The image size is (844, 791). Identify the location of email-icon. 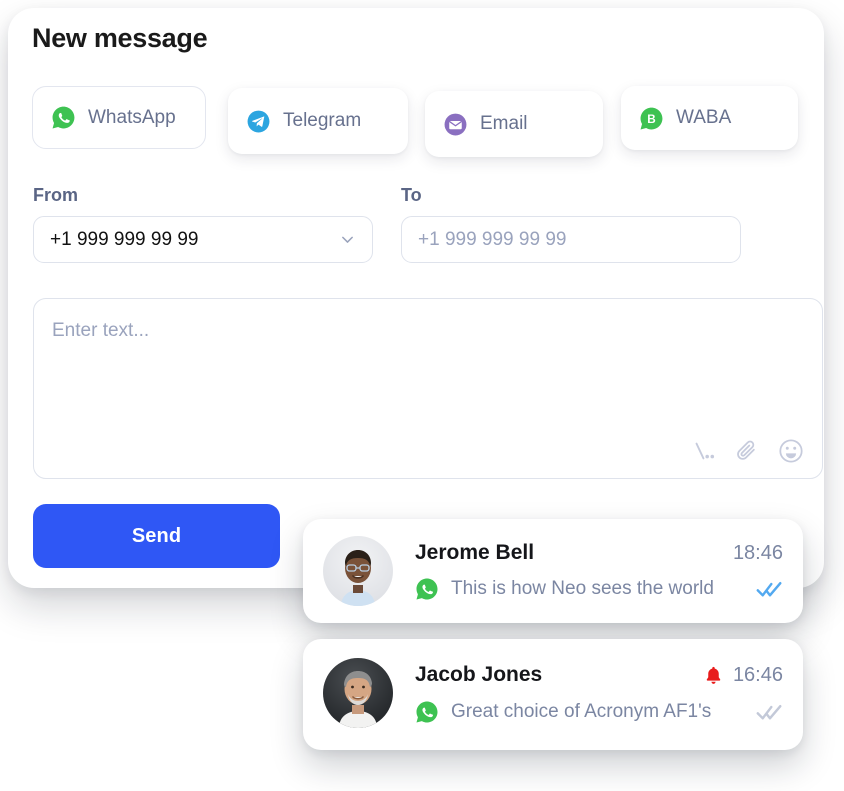
(455, 124).